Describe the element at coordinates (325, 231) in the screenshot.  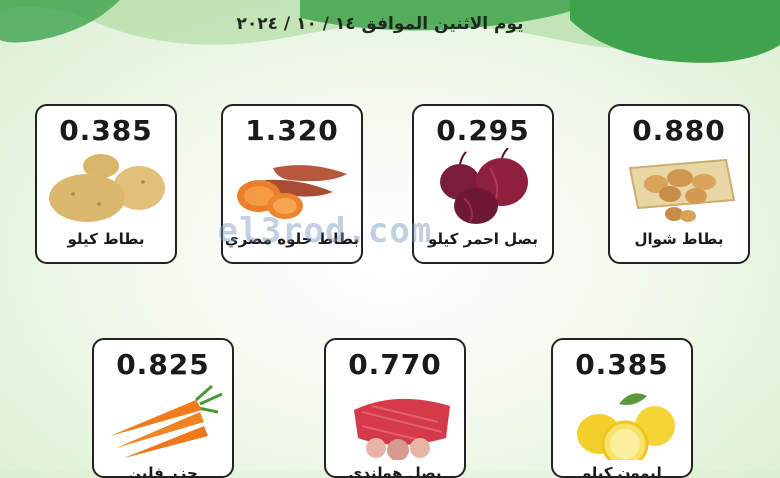
I see `watermark: el3rod.com` at that location.